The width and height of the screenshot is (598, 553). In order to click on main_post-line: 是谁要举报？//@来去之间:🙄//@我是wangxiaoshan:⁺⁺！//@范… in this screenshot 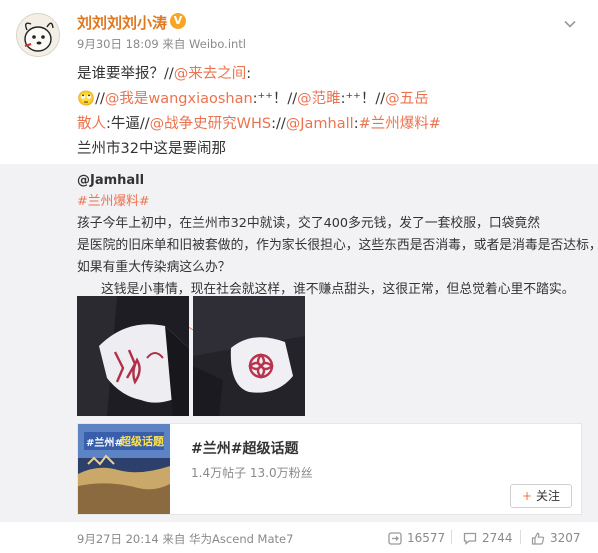, I will do `click(332, 87)`.